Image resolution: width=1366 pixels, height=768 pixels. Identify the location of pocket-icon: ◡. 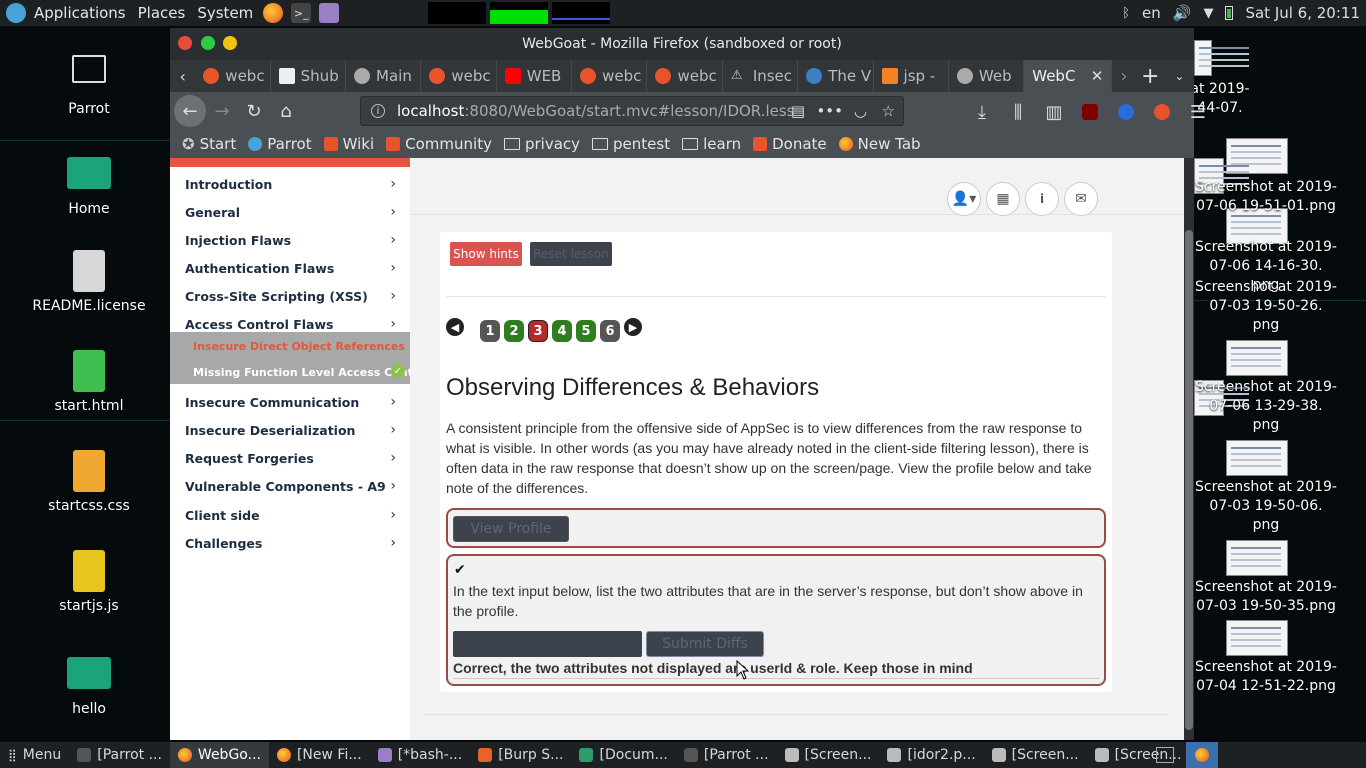
(860, 111).